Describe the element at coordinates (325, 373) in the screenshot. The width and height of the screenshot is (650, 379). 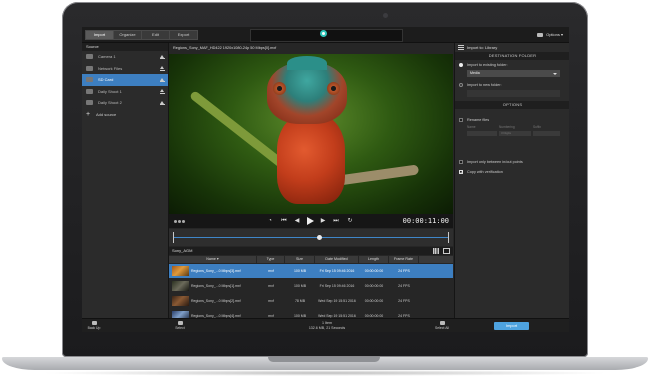
I see `laptop-shadow` at that location.